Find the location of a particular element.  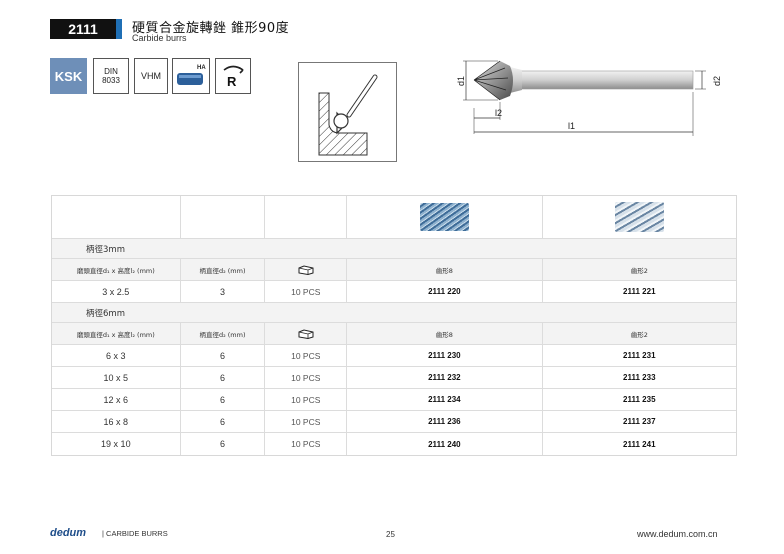

usage-illustration is located at coordinates (347, 112).